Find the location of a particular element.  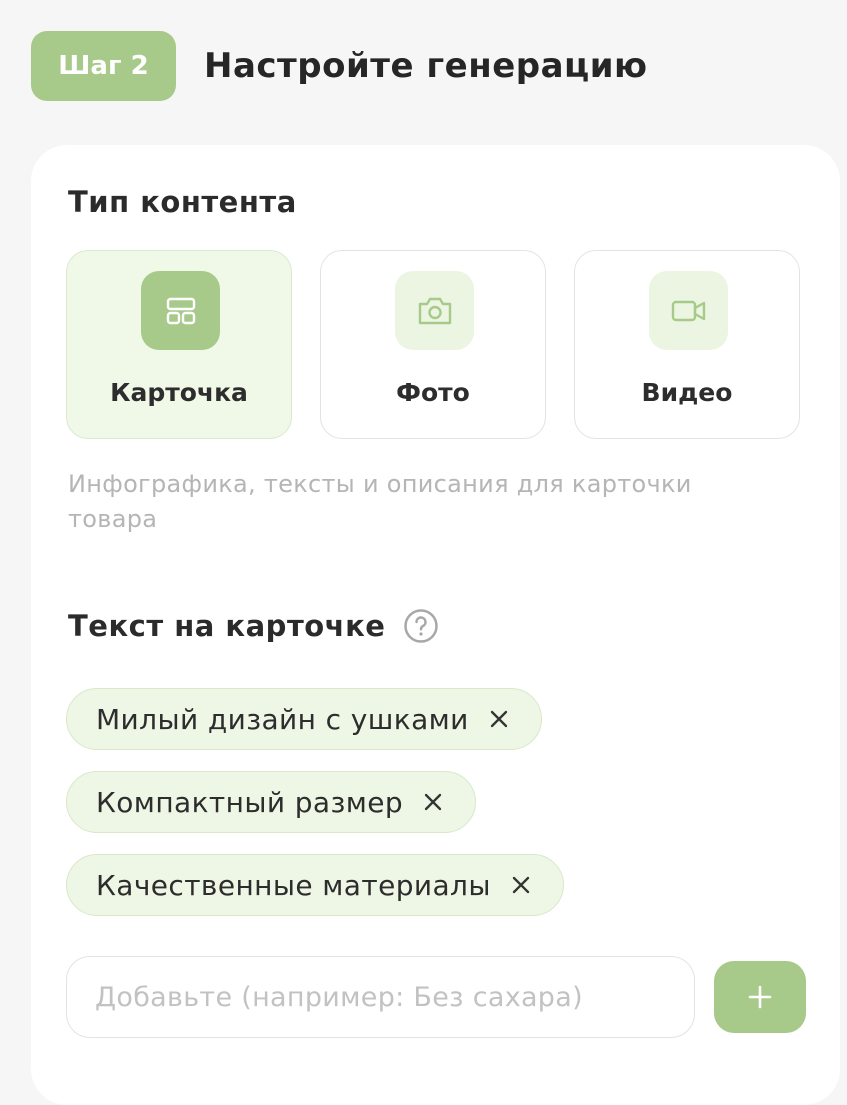

tag-chip: Компактный размер is located at coordinates (271, 802).